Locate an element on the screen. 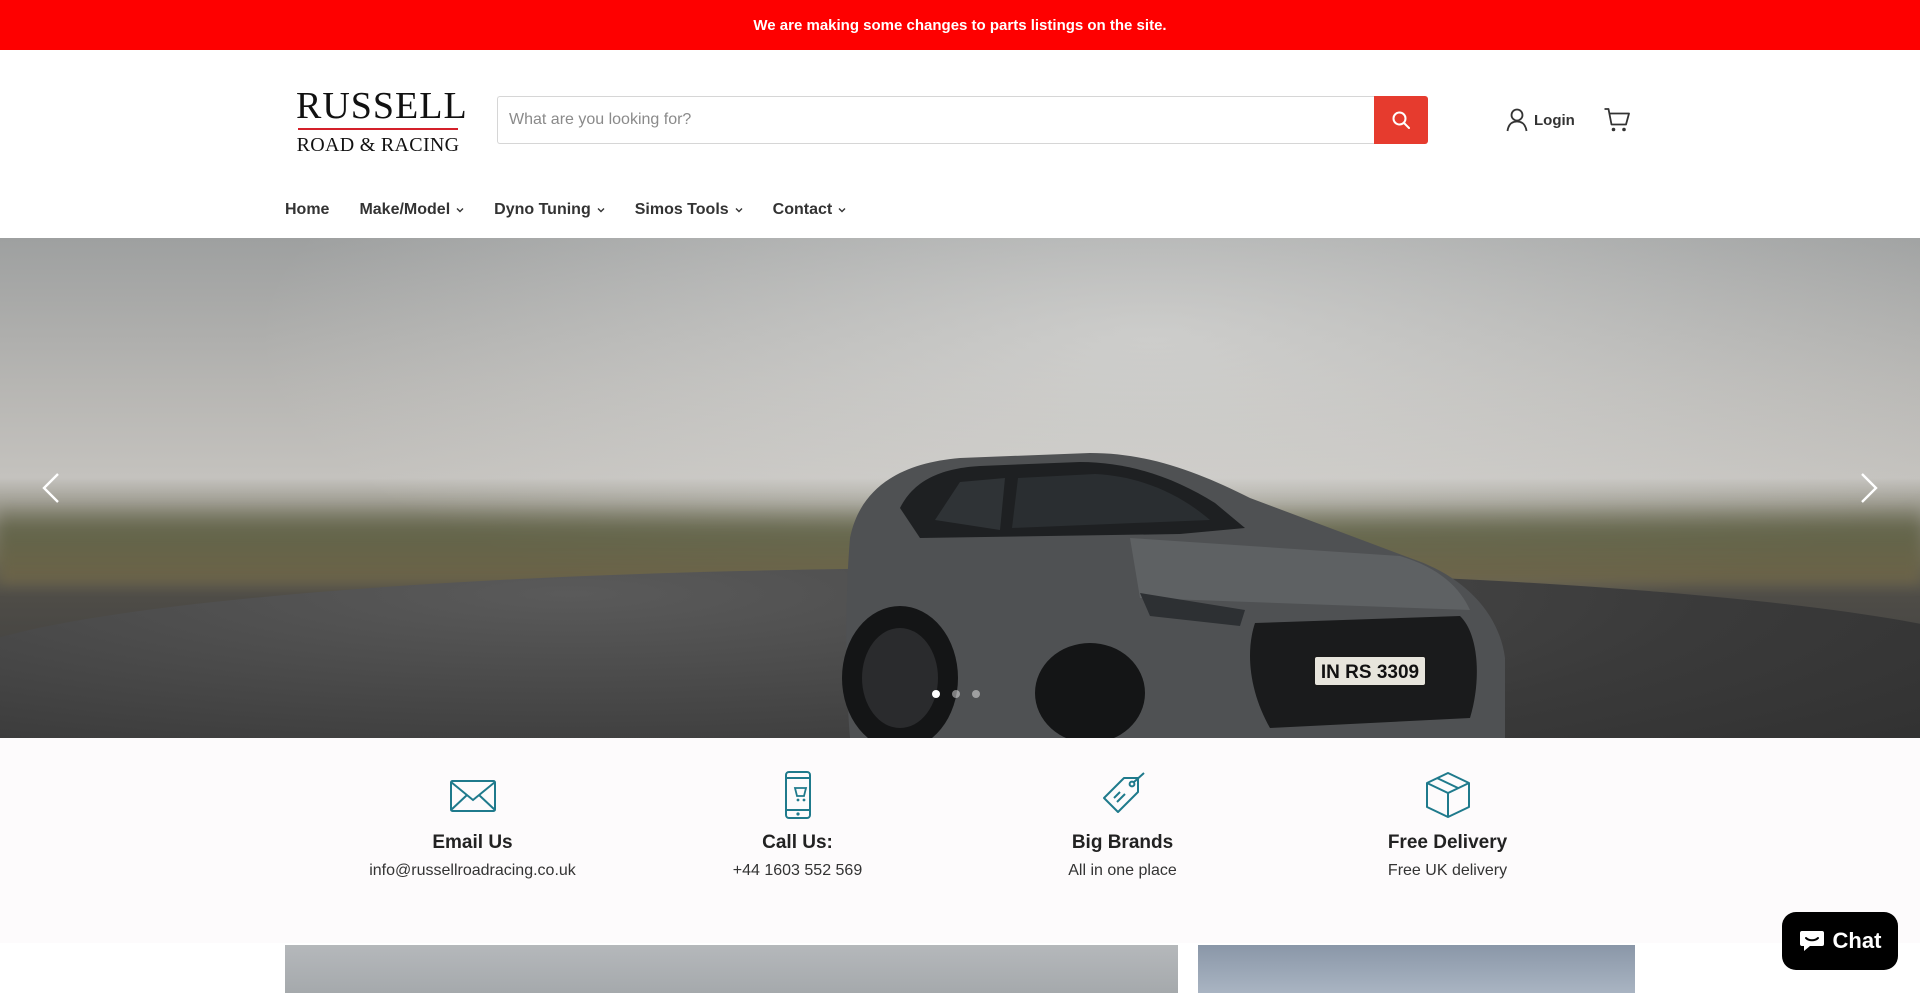  feature-title-delivery: Free Delivery is located at coordinates (1447, 842).